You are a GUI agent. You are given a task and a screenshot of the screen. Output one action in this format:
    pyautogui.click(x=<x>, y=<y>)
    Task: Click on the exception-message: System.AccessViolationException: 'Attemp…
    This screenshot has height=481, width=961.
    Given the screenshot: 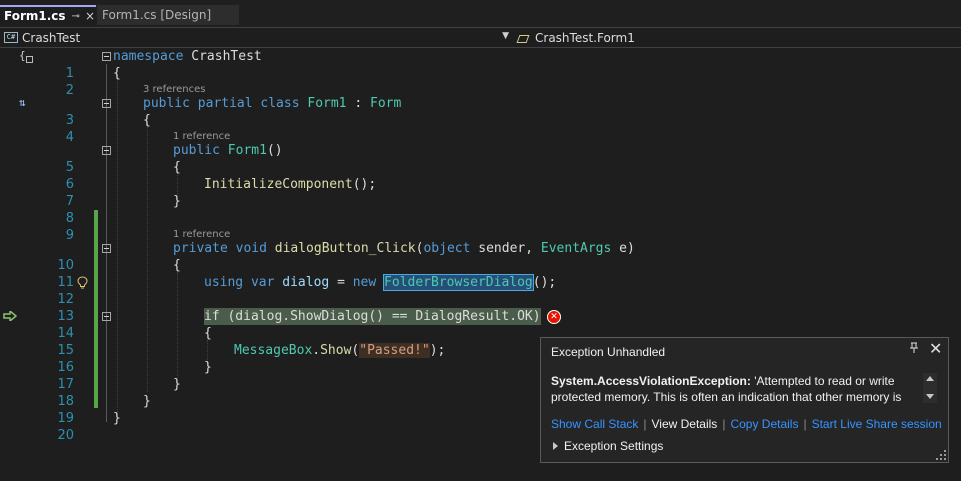 What is the action you would take?
    pyautogui.click(x=736, y=389)
    